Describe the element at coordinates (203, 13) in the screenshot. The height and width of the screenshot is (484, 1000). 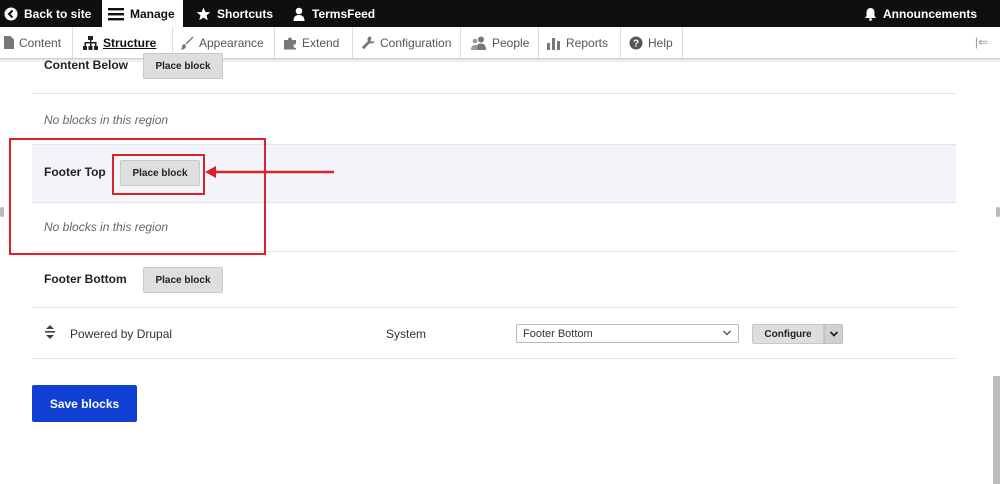
I see `star-icon` at that location.